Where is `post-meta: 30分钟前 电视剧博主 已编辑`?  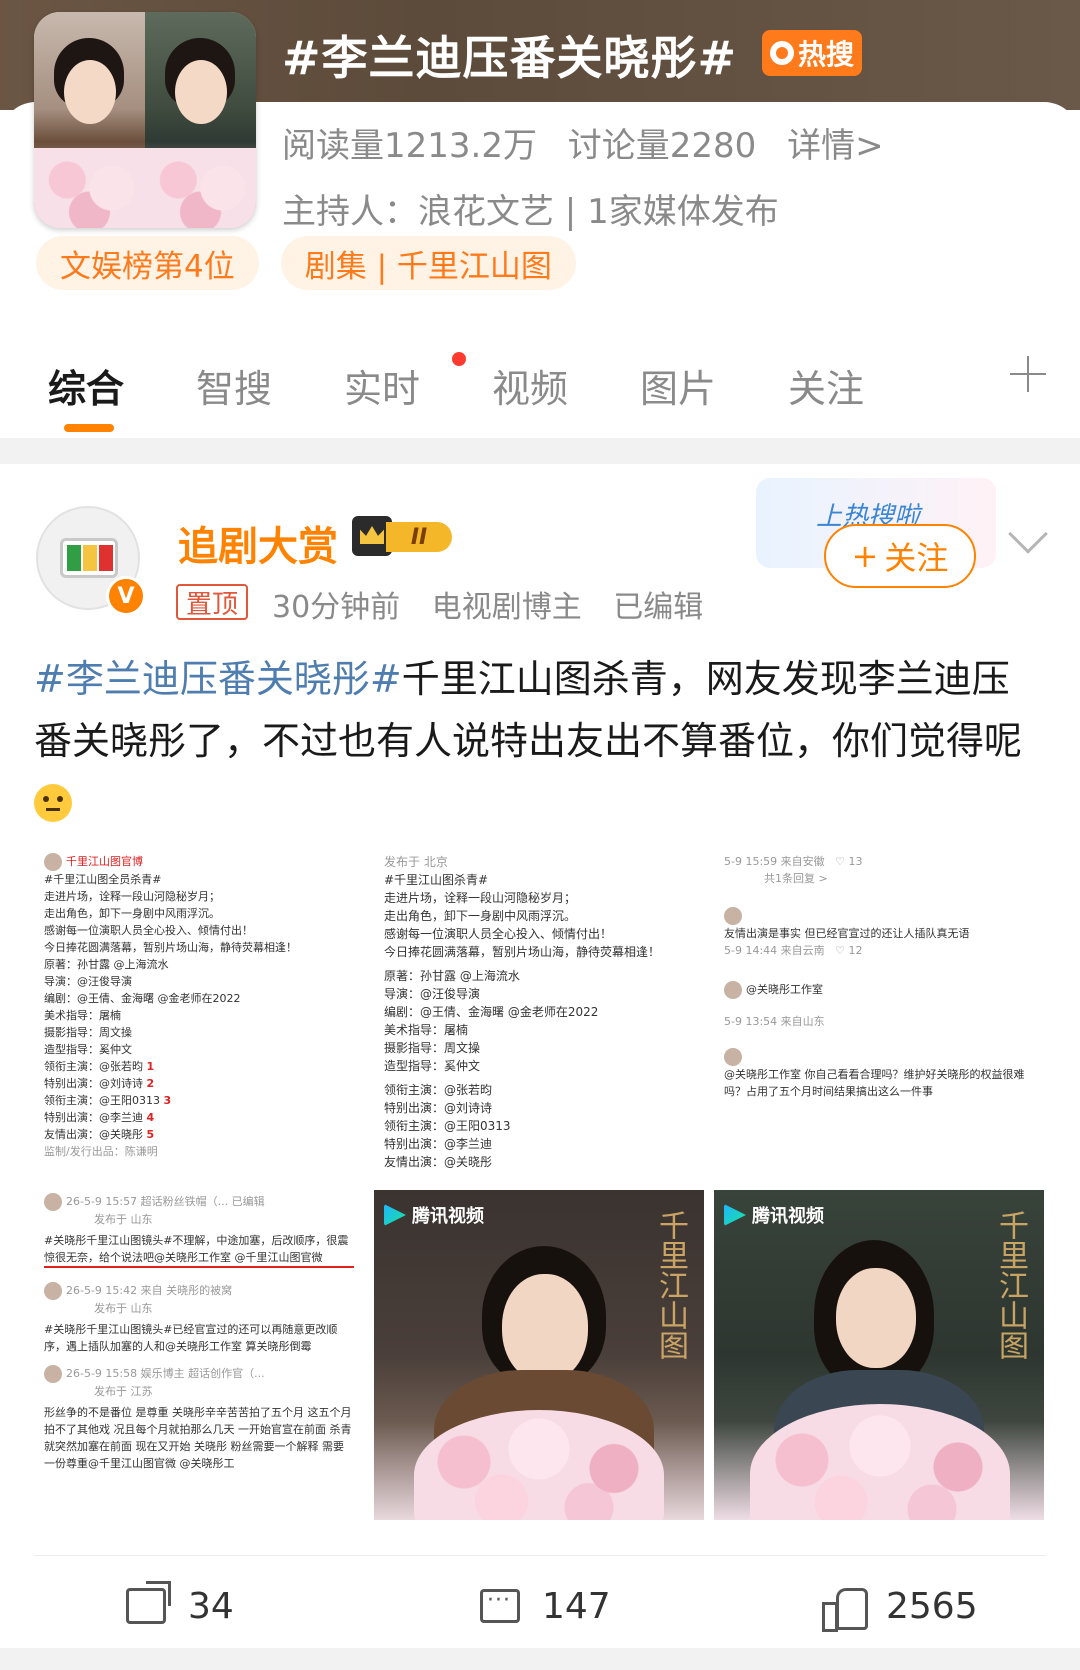 post-meta: 30分钟前 电视剧博主 已编辑 is located at coordinates (498, 604).